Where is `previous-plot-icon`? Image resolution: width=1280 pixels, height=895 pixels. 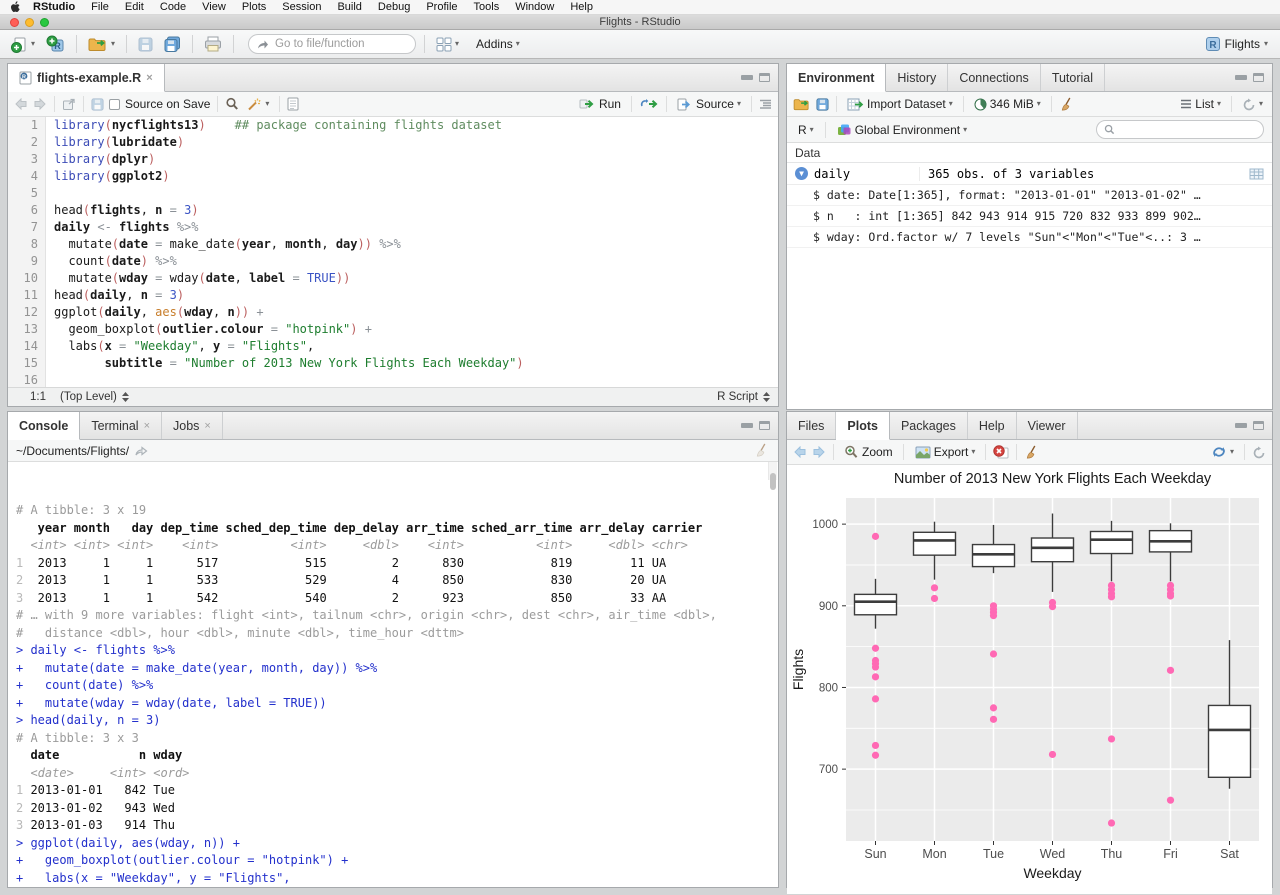
previous-plot-icon is located at coordinates (800, 452).